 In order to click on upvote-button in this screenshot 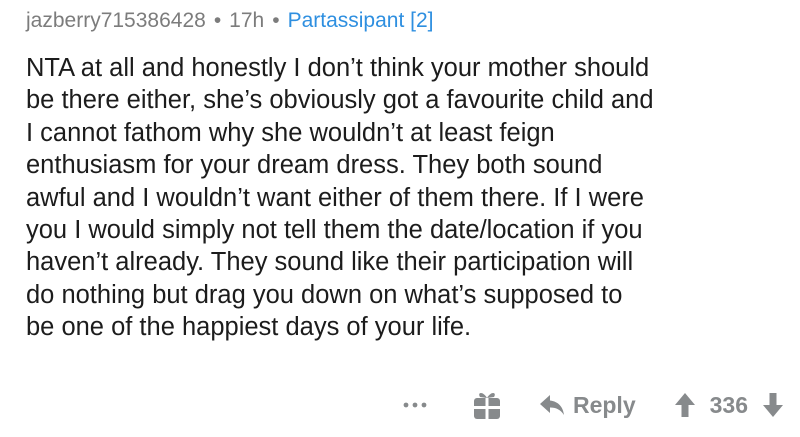, I will do `click(685, 405)`.